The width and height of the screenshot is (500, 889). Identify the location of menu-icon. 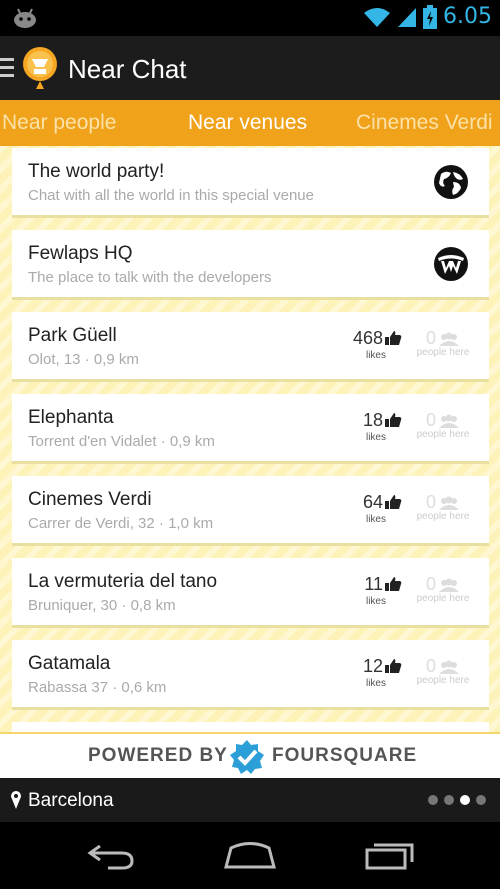
(7, 68).